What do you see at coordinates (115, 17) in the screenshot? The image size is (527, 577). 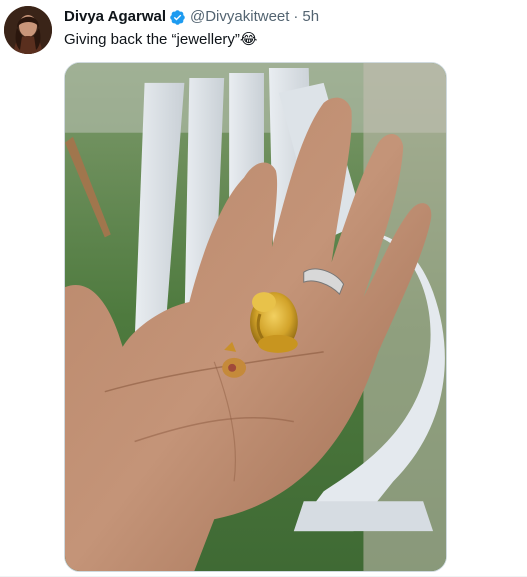 I see `display-name: Divya Agarwal` at bounding box center [115, 17].